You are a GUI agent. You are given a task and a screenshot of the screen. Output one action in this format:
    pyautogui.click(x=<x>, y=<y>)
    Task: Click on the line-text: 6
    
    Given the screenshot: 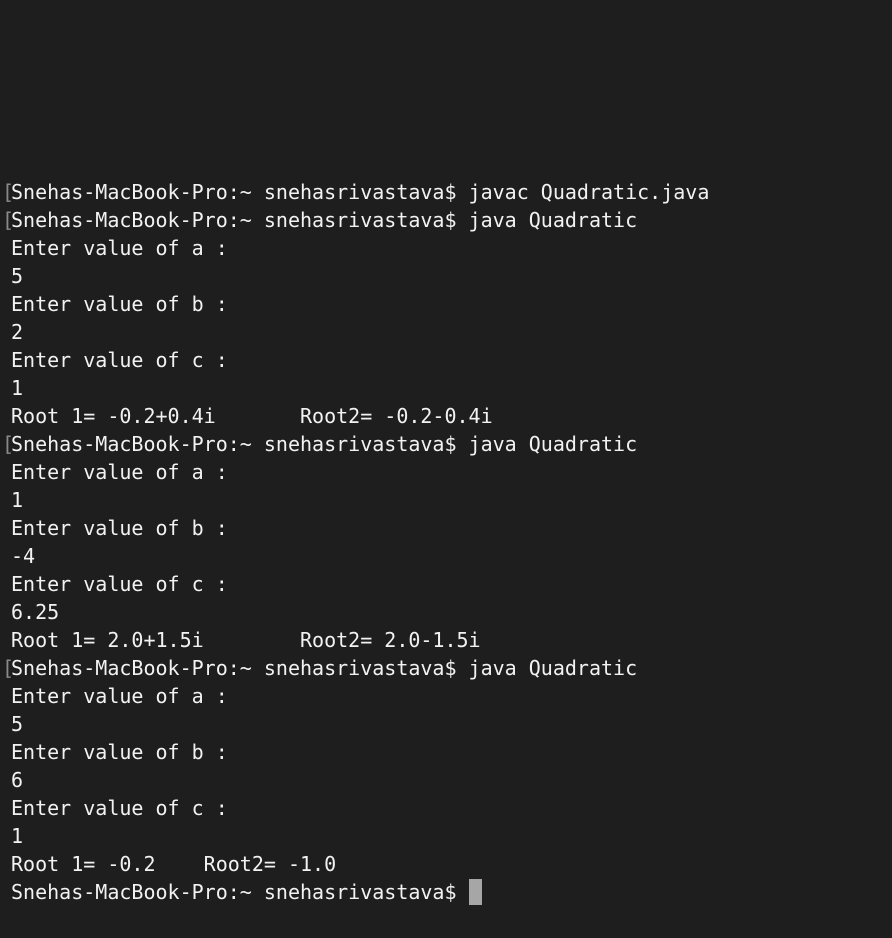 What is the action you would take?
    pyautogui.click(x=17, y=780)
    